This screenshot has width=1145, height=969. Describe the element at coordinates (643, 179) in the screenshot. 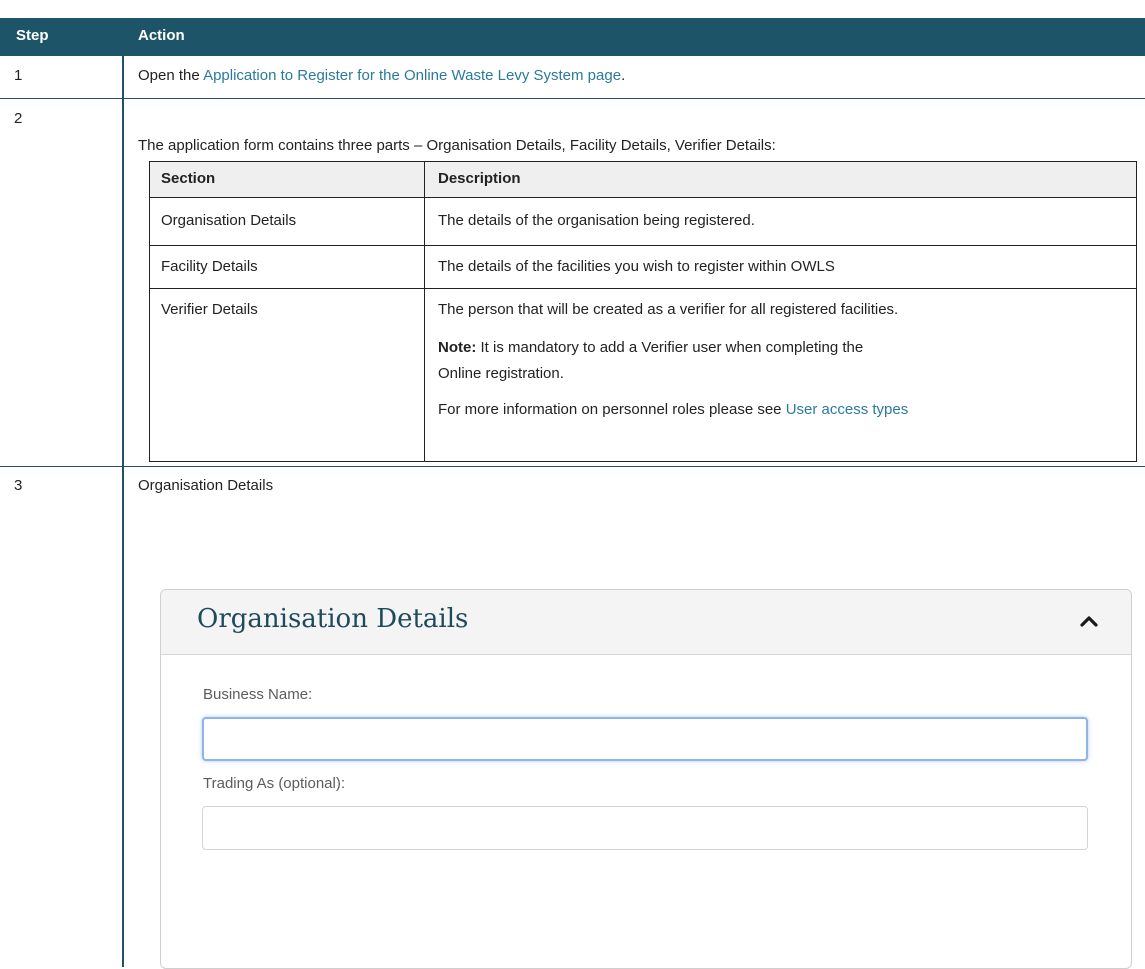

I see `sections-table-header` at that location.